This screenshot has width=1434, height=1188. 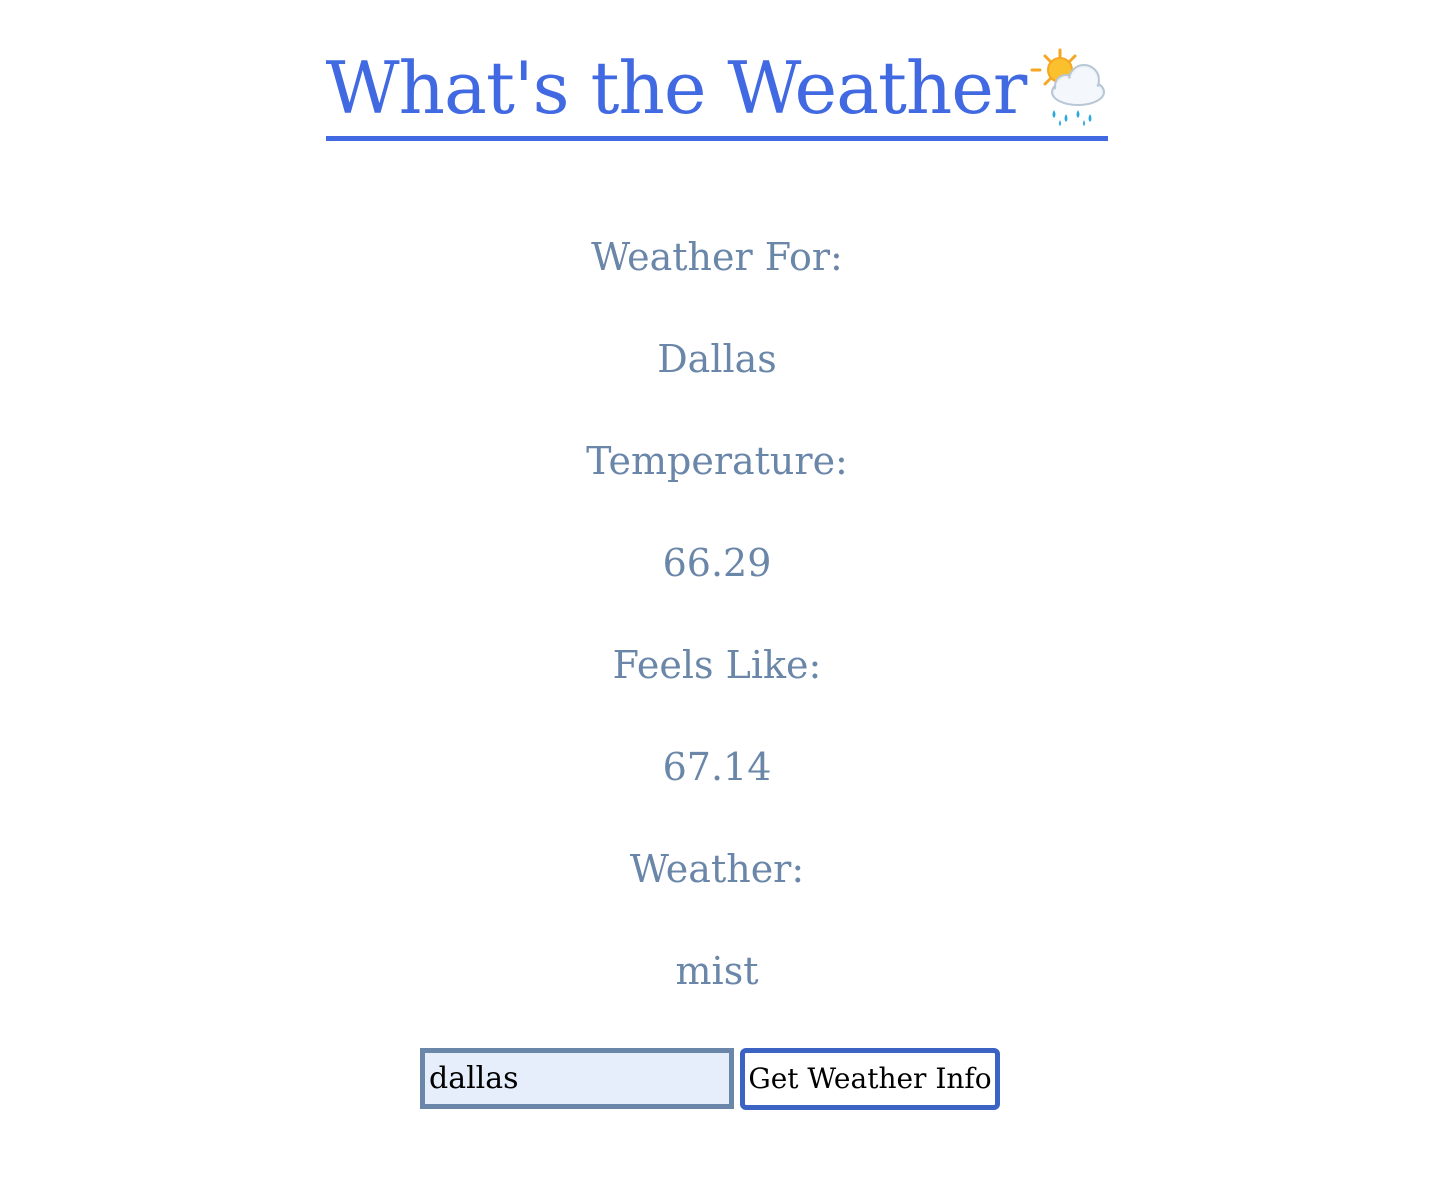 I want to click on get-weather-info-button: Get Weather Info, so click(x=870, y=1079).